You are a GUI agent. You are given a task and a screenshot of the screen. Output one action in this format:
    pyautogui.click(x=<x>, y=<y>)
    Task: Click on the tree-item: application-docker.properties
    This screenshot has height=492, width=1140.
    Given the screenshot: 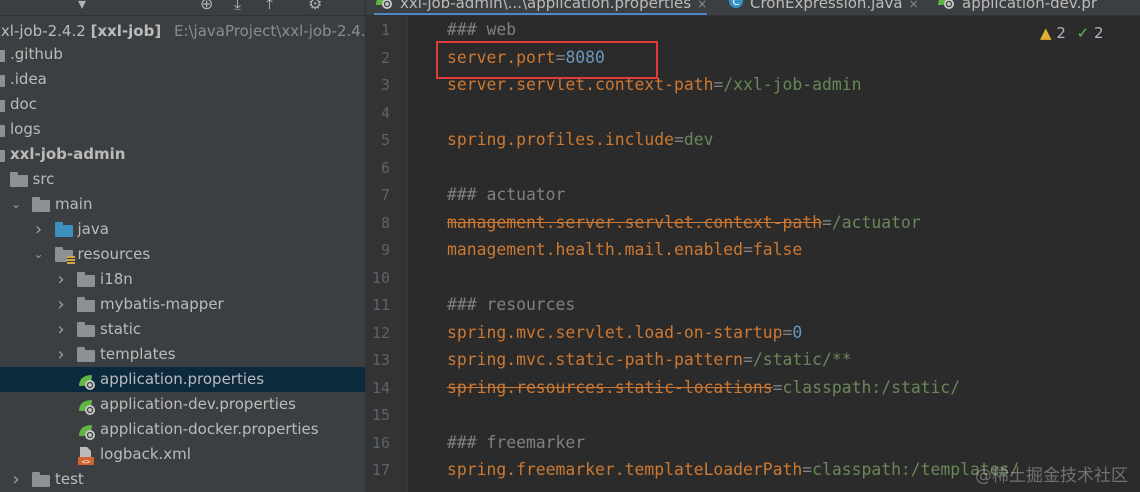 What is the action you would take?
    pyautogui.click(x=182, y=429)
    